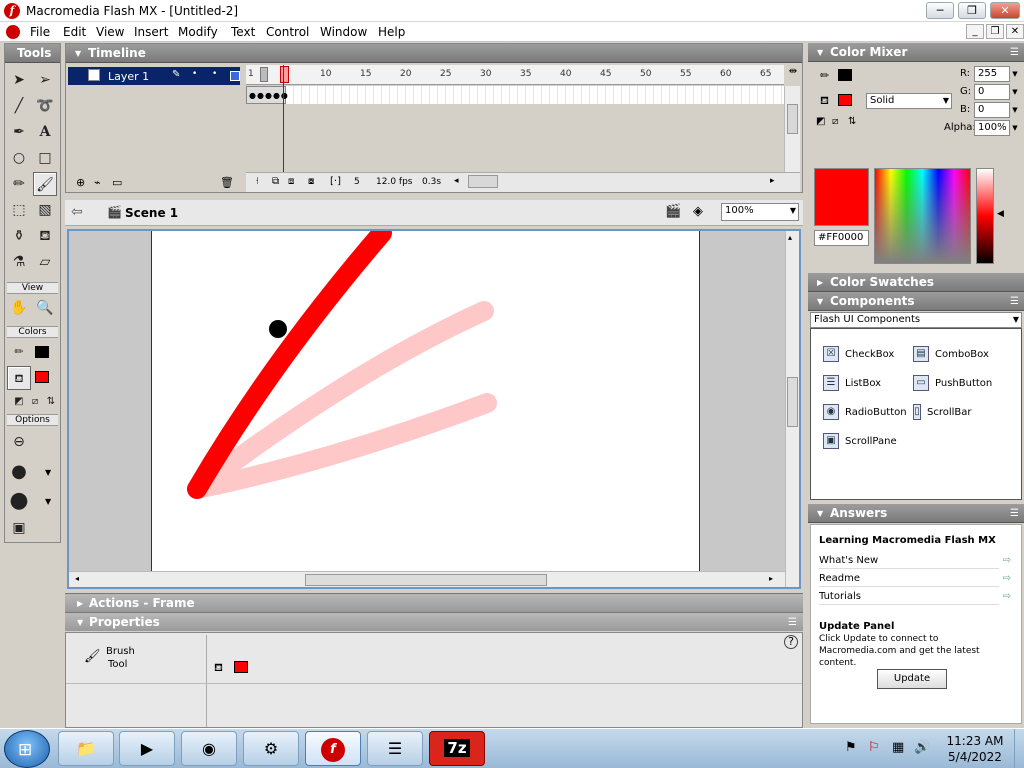 The width and height of the screenshot is (1024, 768). I want to click on lasso-tool-icon: ➰, so click(45, 106).